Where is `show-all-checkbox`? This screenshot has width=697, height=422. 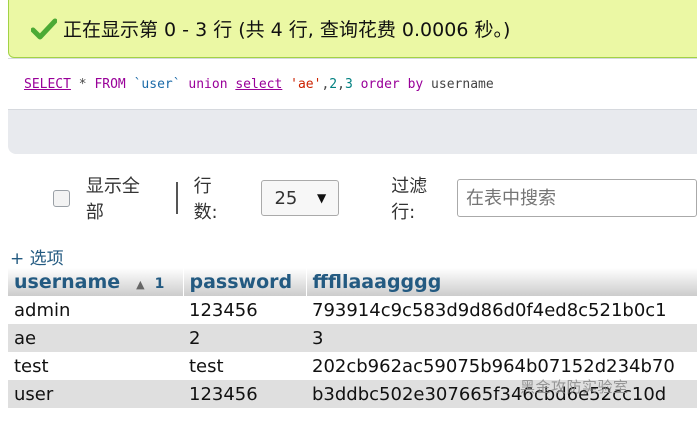
show-all-checkbox is located at coordinates (61, 198).